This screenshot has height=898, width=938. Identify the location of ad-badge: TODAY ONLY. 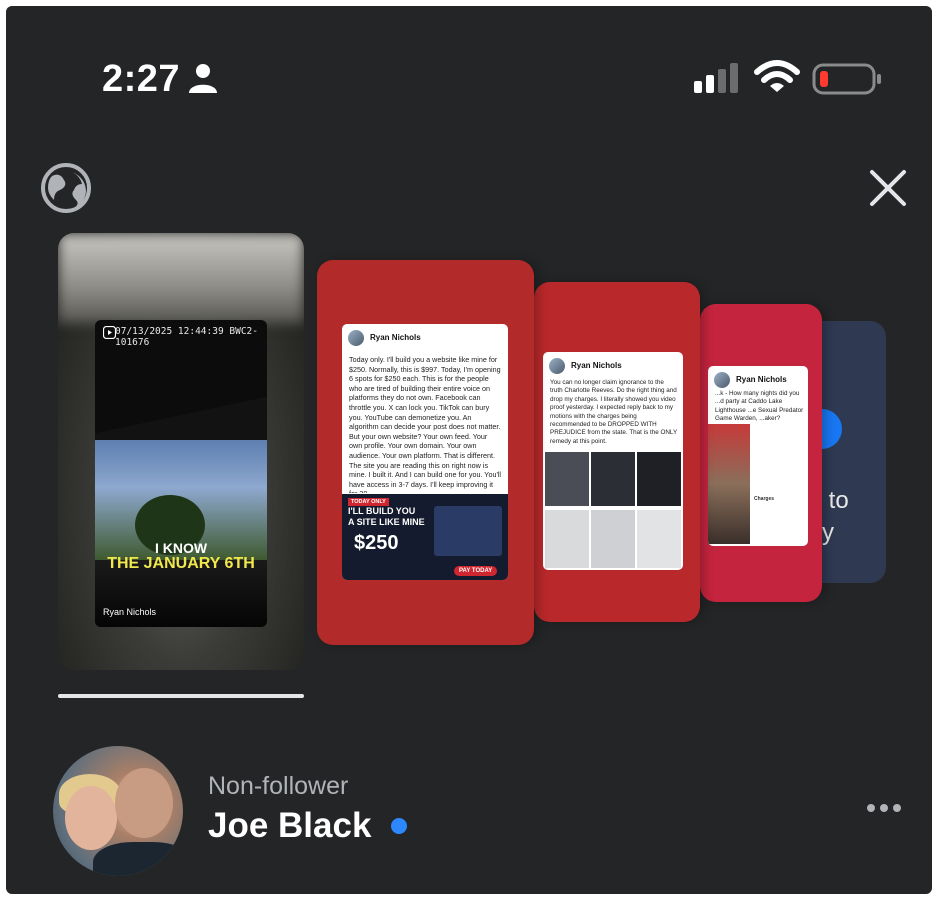
(368, 502).